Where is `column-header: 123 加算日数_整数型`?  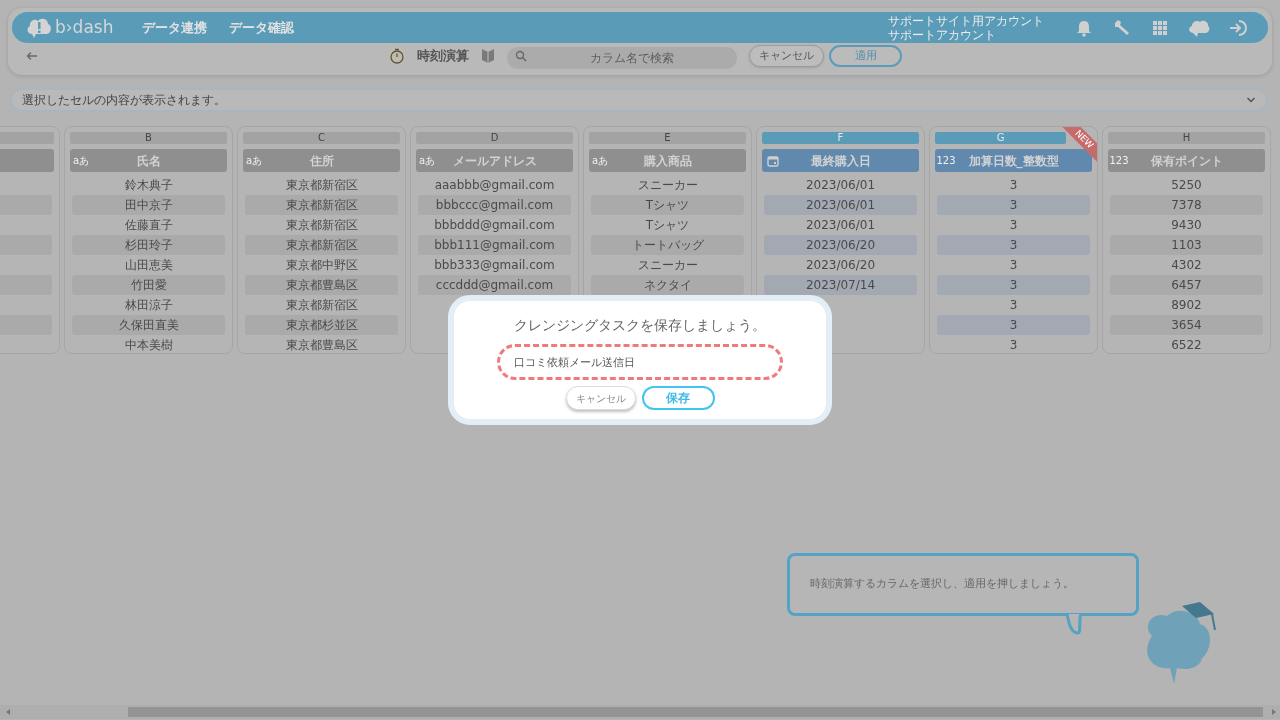 column-header: 123 加算日数_整数型 is located at coordinates (1013, 160).